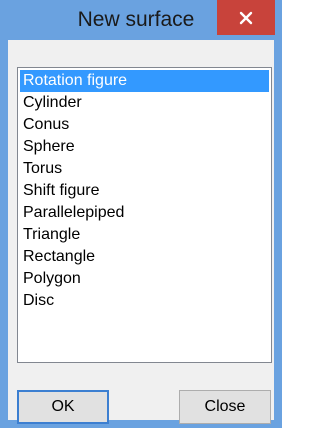  I want to click on window-close-button, so click(246, 17).